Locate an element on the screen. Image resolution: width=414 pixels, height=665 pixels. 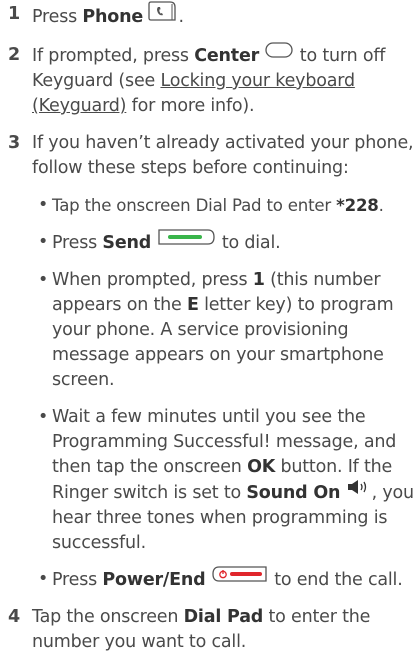
key-name: Dial Pad is located at coordinates (223, 617).